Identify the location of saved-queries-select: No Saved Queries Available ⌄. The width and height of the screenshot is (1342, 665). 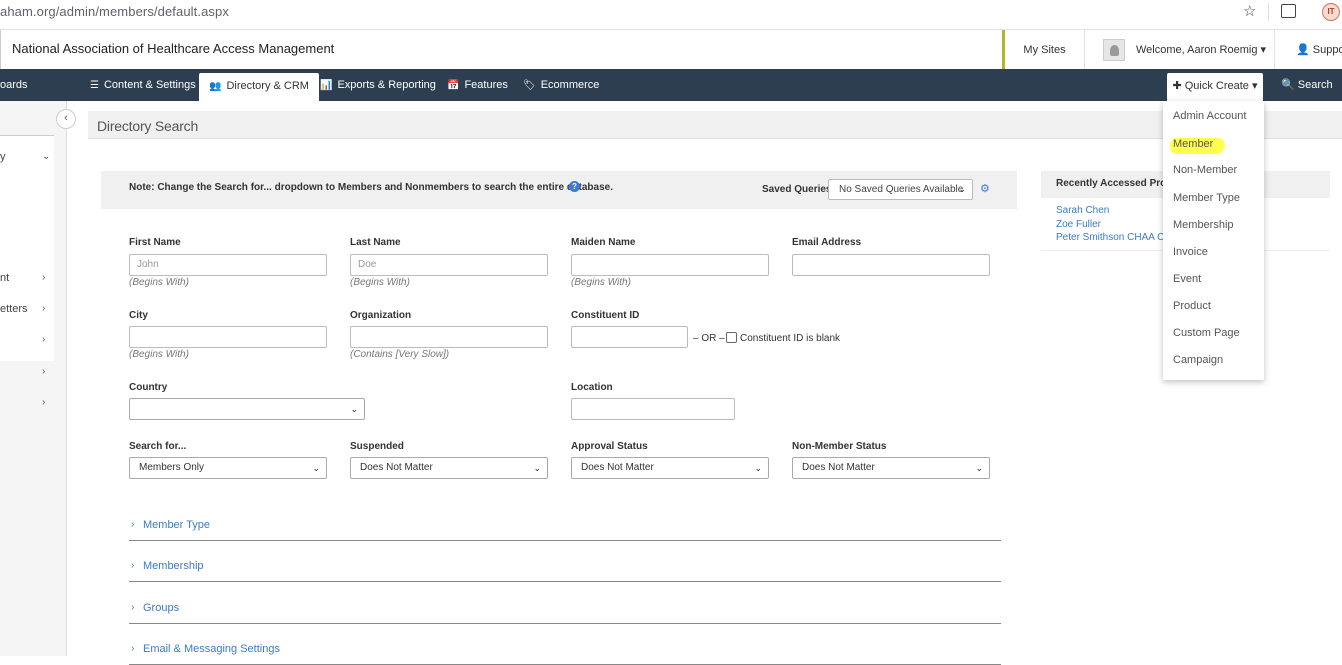
(900, 189).